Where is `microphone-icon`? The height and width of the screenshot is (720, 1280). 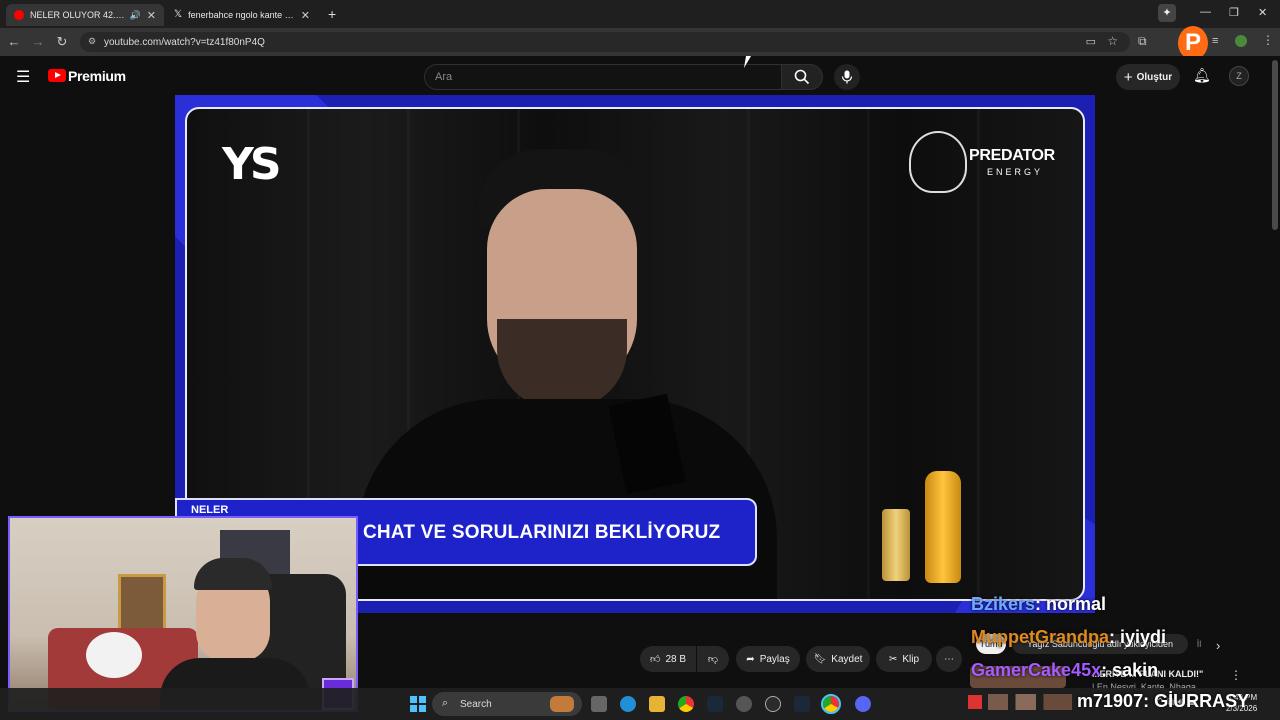 microphone-icon is located at coordinates (847, 77).